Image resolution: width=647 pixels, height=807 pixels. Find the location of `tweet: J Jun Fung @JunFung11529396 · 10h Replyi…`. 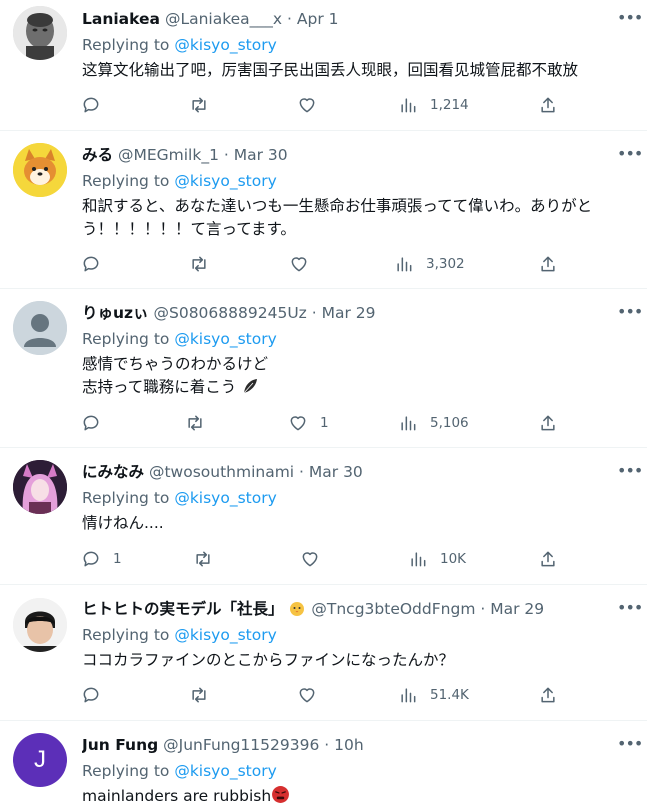

tweet: J Jun Fung @JunFung11529396 · 10h Replyi… is located at coordinates (323, 764).